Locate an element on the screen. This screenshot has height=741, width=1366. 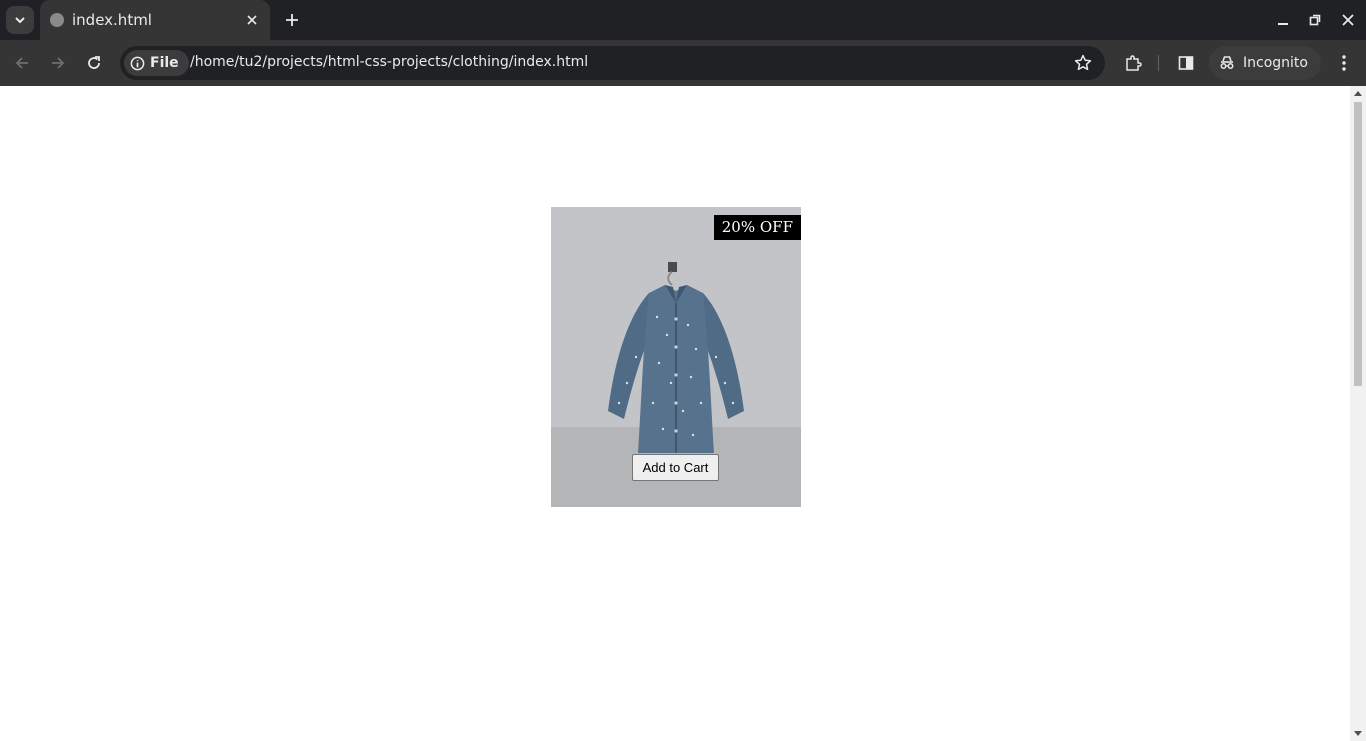
site-info-chip: File is located at coordinates (156, 63).